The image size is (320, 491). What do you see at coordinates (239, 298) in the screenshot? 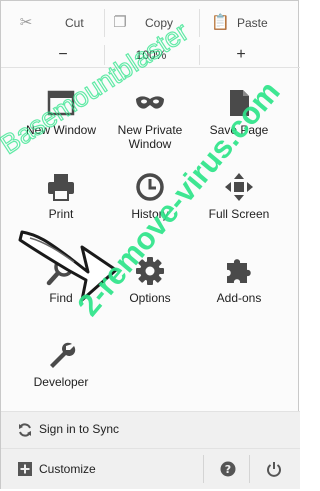
I see `addons-label: Add-ons` at bounding box center [239, 298].